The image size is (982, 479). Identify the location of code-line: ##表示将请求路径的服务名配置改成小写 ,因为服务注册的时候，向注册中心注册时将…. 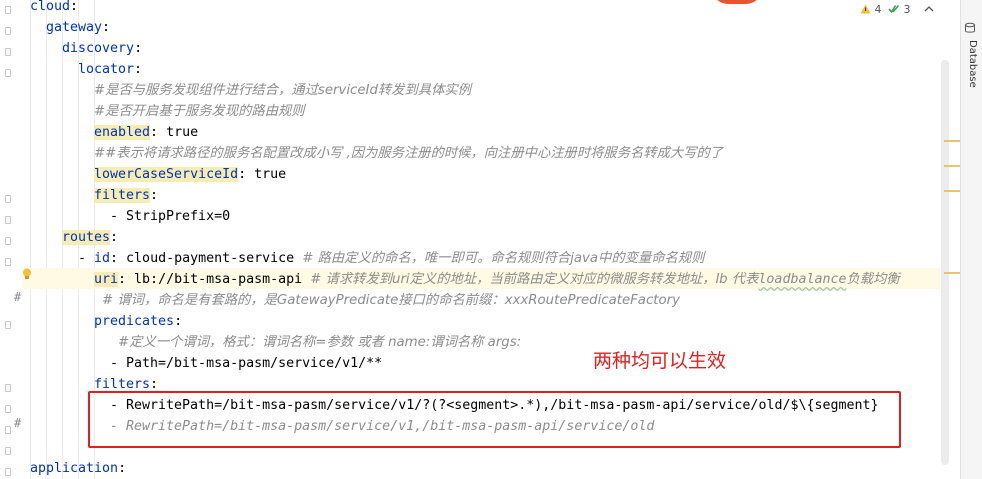
(408, 153).